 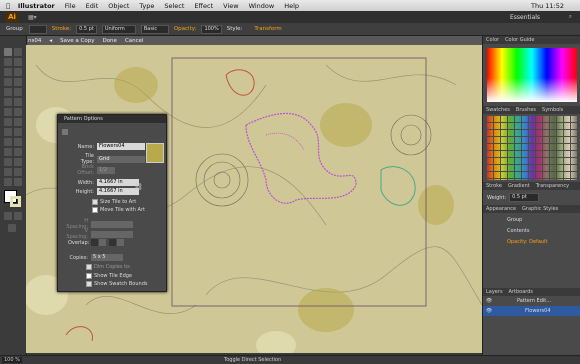 I want to click on copies-select: 5 x 5, so click(x=107, y=257).